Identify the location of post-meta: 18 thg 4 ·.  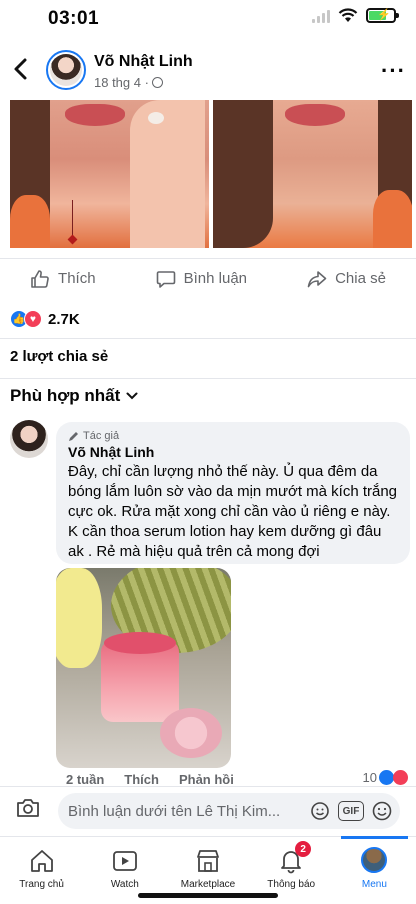
(128, 82).